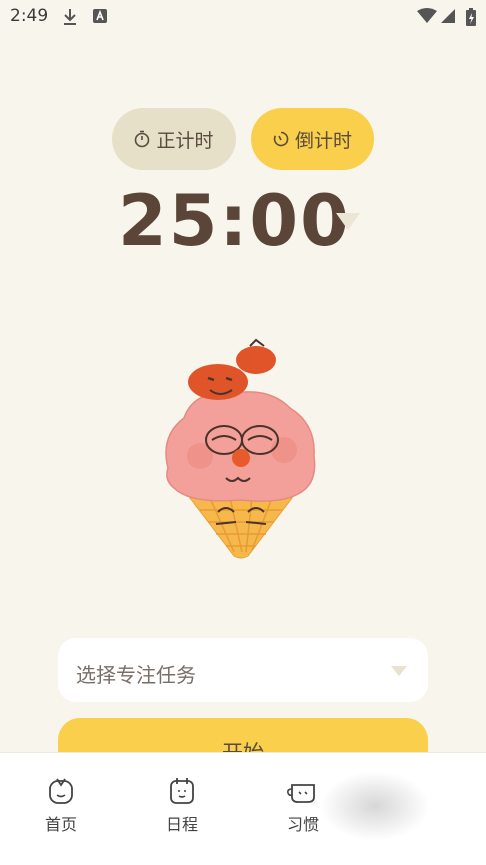 The height and width of the screenshot is (865, 486). I want to click on status-time: 2:49, so click(29, 16).